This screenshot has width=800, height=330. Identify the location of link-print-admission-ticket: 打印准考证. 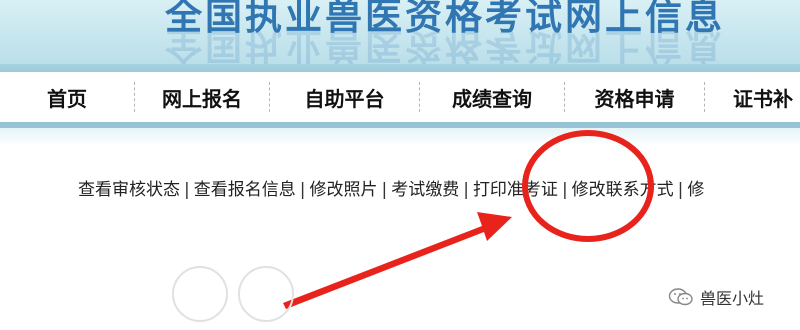
(515, 190).